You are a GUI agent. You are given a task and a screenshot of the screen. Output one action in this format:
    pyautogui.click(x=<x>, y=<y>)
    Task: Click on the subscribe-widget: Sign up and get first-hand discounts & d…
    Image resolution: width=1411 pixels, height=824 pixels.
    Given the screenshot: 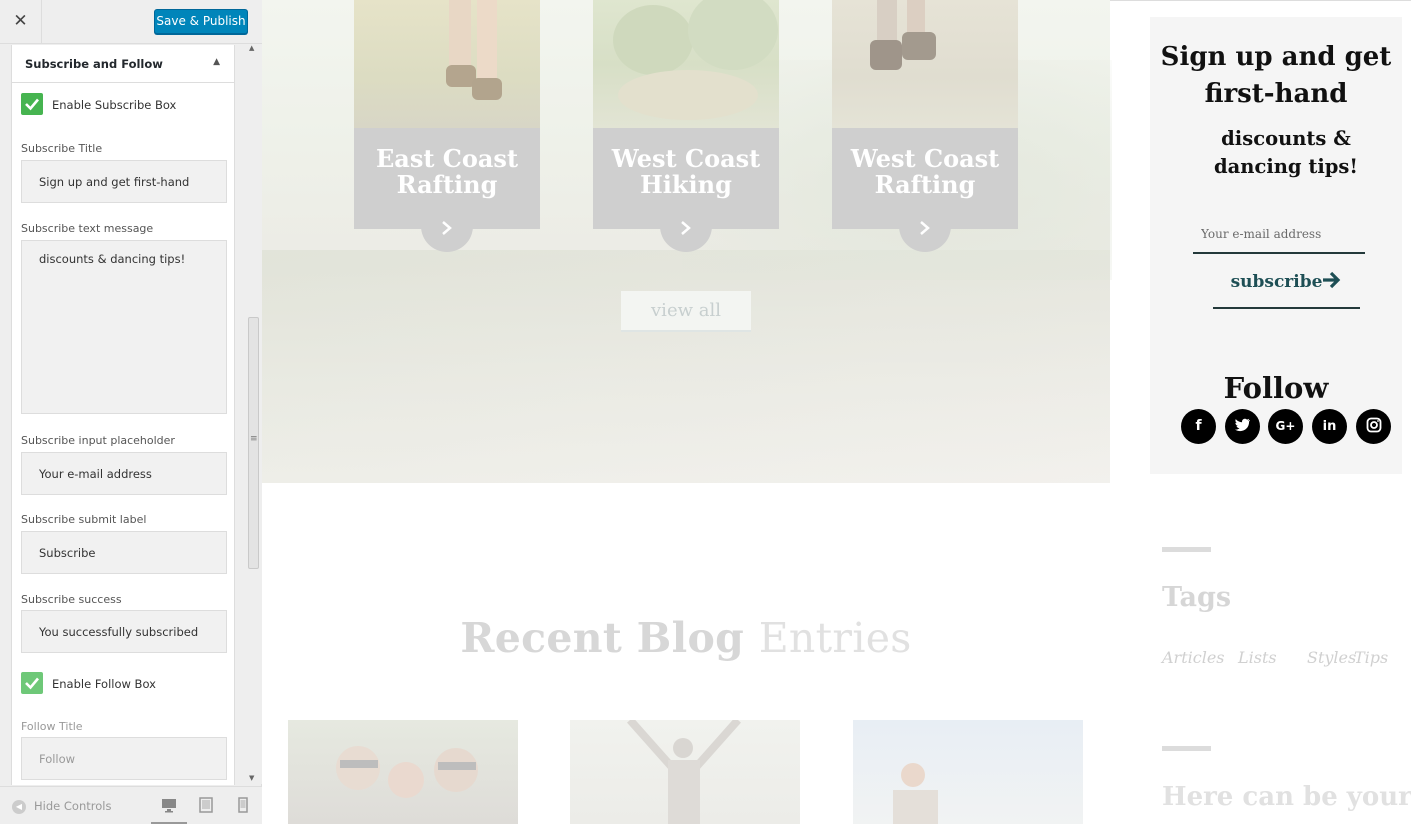 What is the action you would take?
    pyautogui.click(x=1276, y=245)
    